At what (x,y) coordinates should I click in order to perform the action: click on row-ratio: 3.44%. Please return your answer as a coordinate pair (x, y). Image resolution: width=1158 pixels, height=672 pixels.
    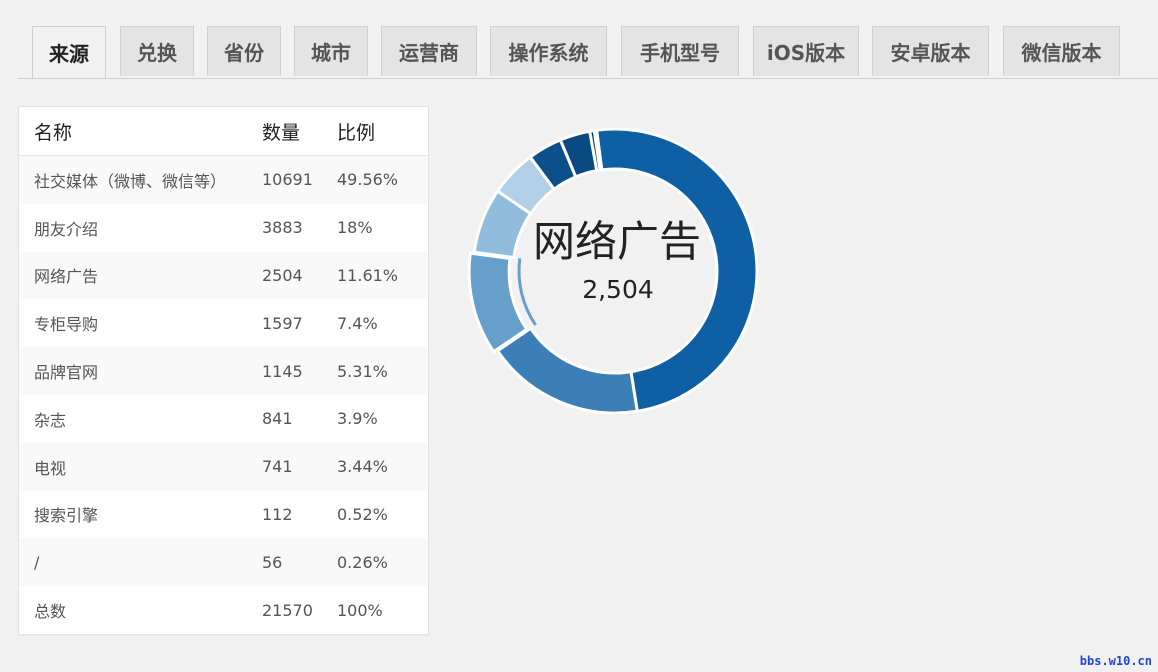
    Looking at the image, I should click on (362, 467).